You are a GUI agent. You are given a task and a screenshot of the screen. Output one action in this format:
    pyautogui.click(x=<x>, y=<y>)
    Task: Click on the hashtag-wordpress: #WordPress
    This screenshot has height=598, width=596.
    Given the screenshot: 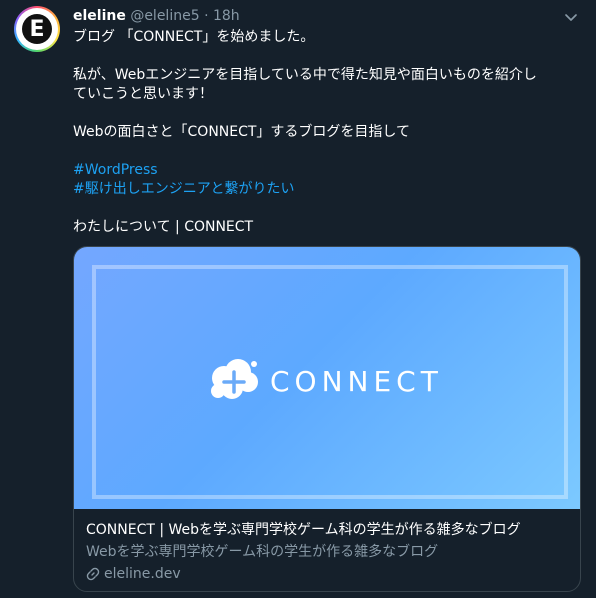 What is the action you would take?
    pyautogui.click(x=327, y=170)
    